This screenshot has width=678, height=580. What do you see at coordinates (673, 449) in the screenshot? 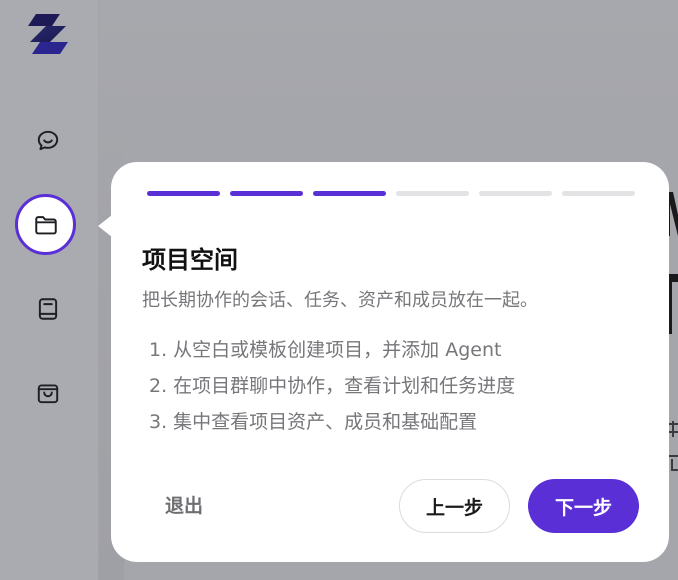
I see `background-text-fragment` at bounding box center [673, 449].